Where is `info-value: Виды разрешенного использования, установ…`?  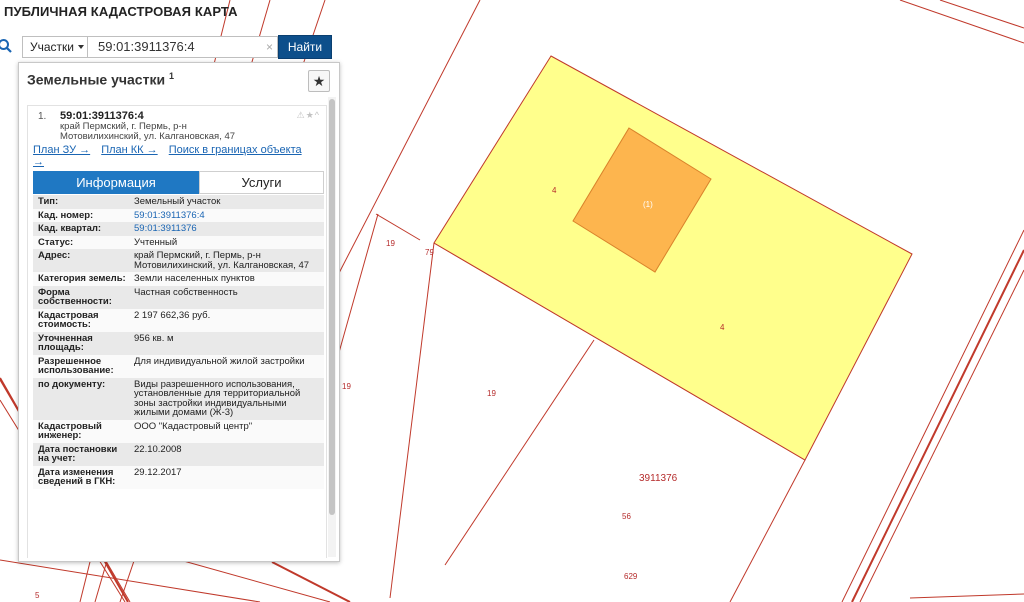
info-value: Виды разрешенного использования, установ… is located at coordinates (227, 398).